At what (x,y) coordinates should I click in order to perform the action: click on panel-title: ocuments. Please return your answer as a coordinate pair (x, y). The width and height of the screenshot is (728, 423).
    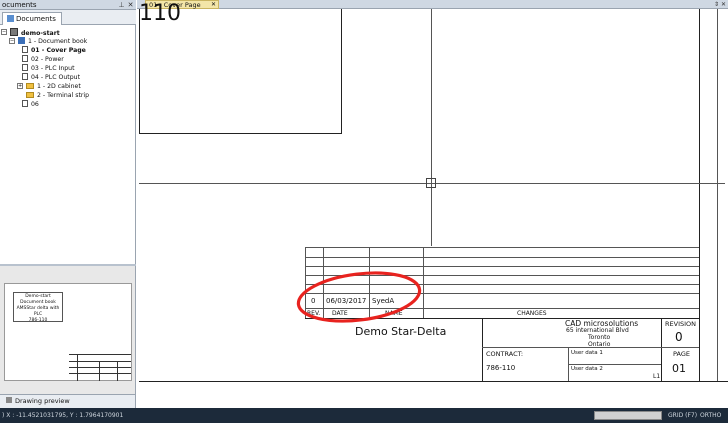
    Looking at the image, I should click on (19, 5).